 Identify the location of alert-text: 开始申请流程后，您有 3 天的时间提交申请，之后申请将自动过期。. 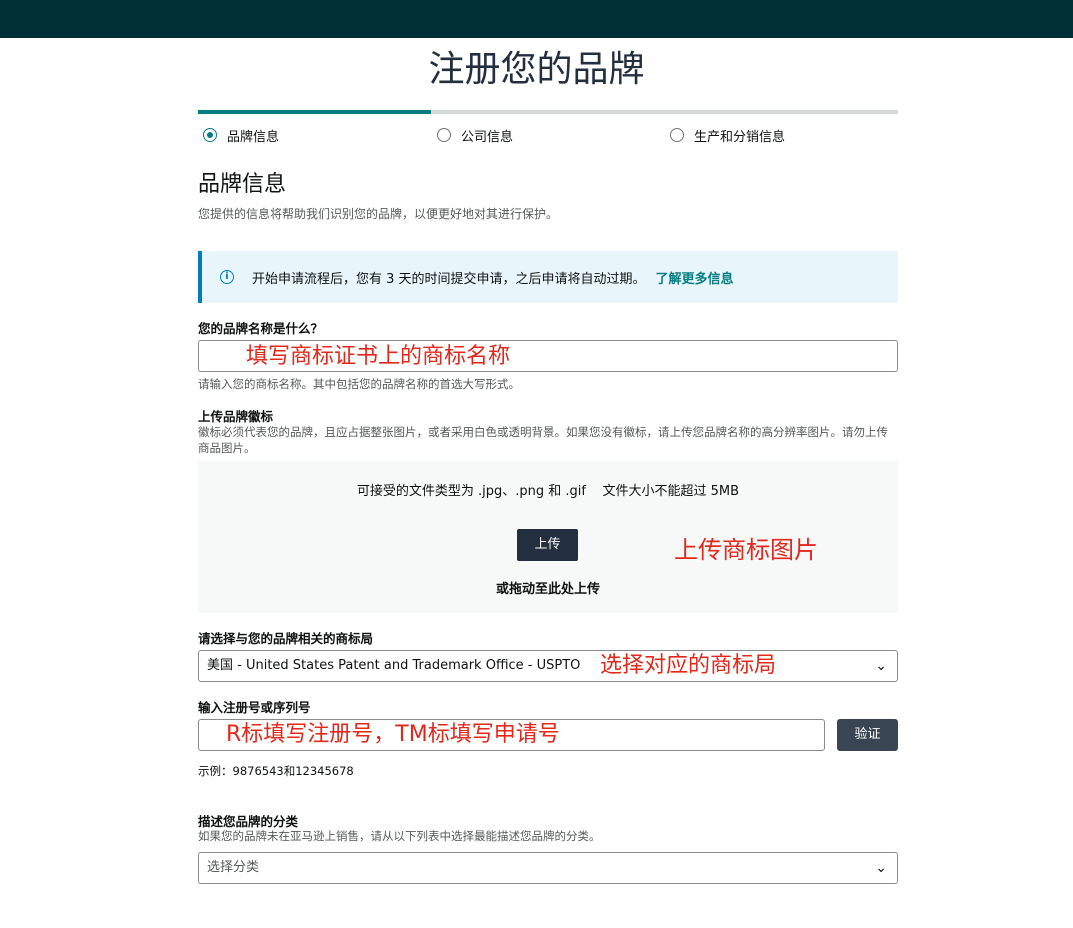
(449, 279).